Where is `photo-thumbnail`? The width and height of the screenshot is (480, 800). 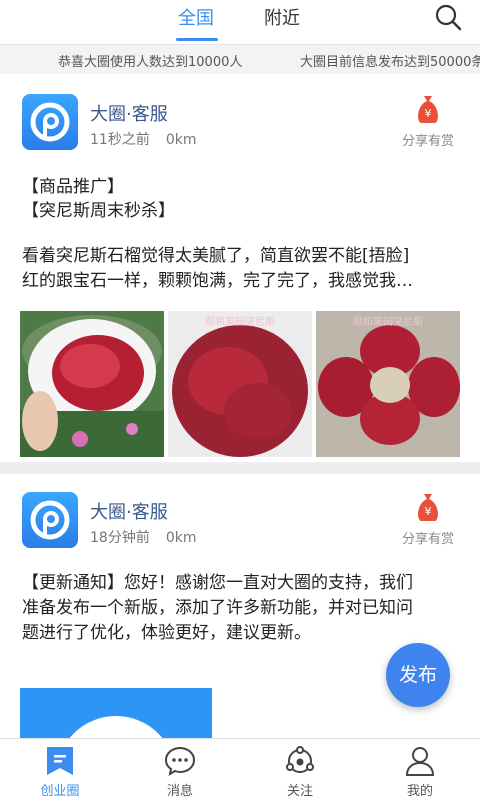 photo-thumbnail is located at coordinates (92, 384).